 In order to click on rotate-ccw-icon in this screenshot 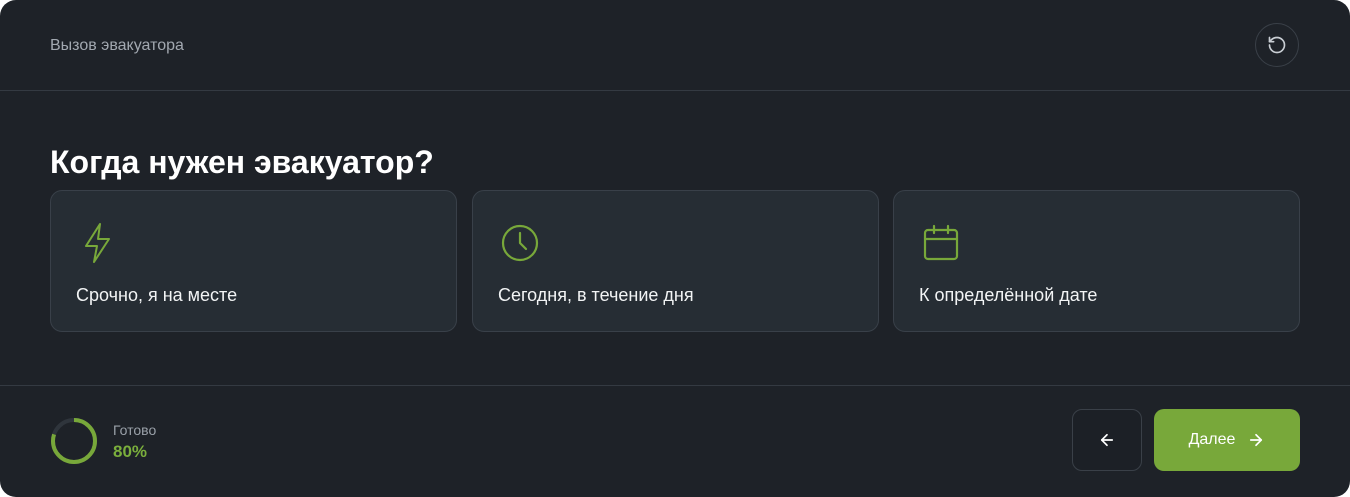, I will do `click(1277, 45)`.